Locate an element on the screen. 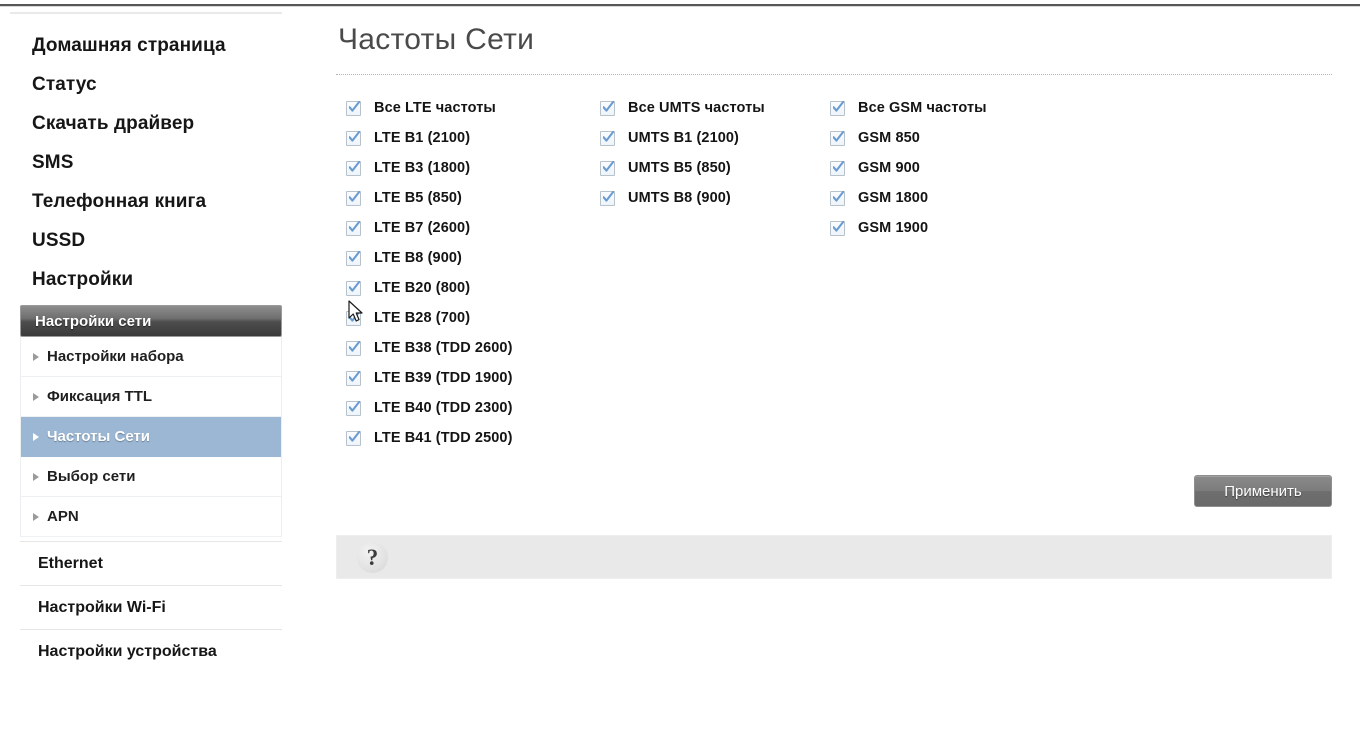 This screenshot has width=1370, height=743. sidebar-subitem-4: APN is located at coordinates (151, 517).